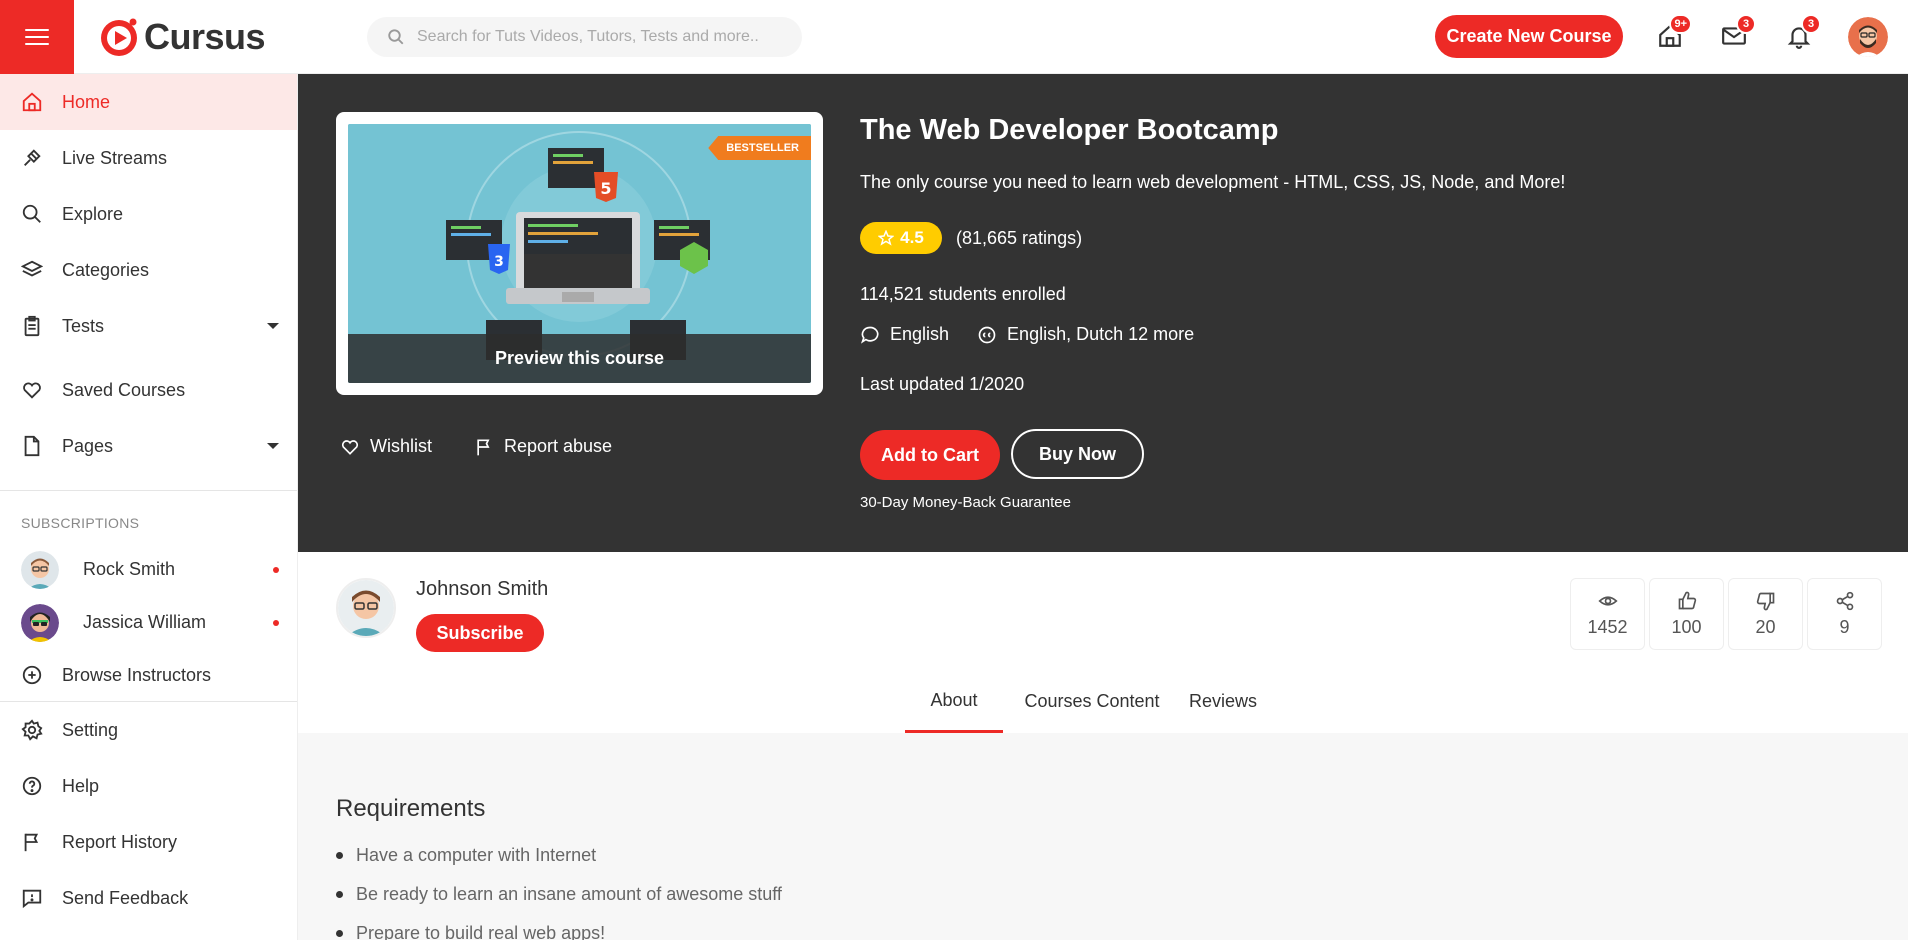 The image size is (1908, 940). Describe the element at coordinates (145, 622) in the screenshot. I see `subscription-name: Jassica William` at that location.